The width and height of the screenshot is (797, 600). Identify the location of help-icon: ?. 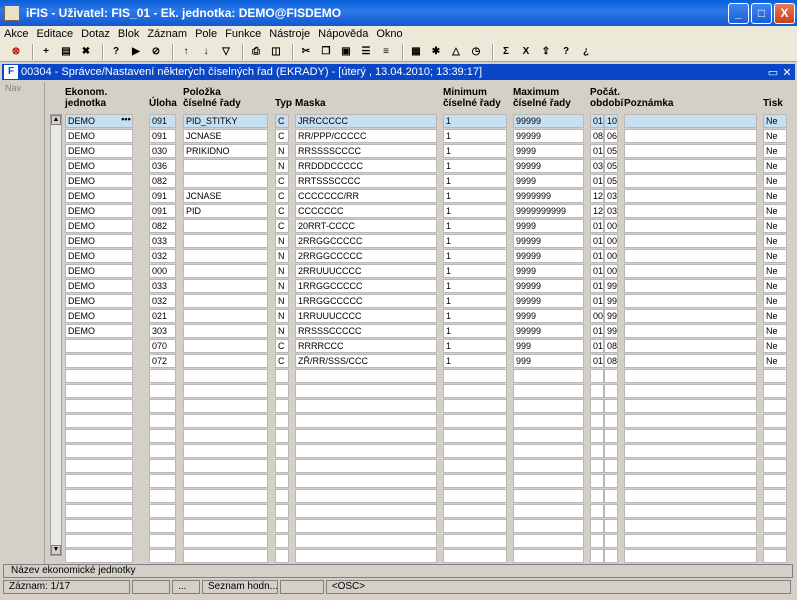
(566, 52).